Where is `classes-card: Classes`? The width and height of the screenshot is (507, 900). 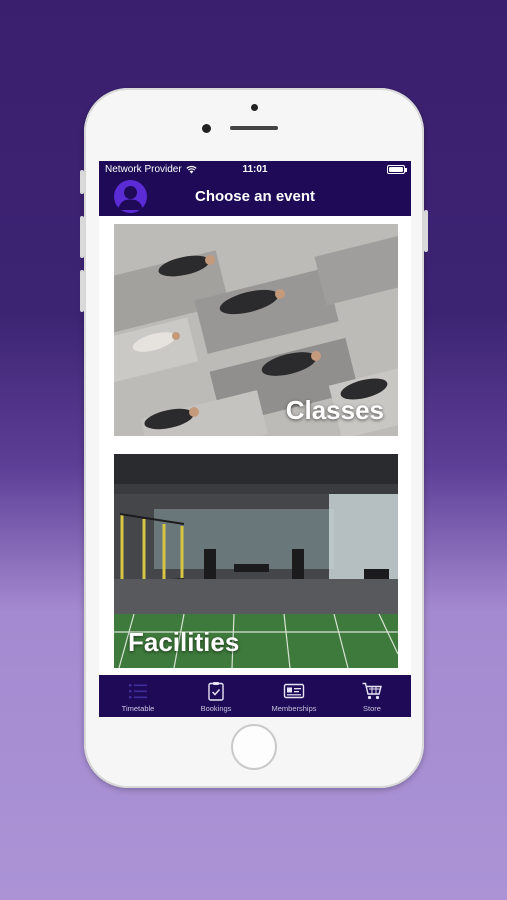
classes-card: Classes is located at coordinates (256, 330).